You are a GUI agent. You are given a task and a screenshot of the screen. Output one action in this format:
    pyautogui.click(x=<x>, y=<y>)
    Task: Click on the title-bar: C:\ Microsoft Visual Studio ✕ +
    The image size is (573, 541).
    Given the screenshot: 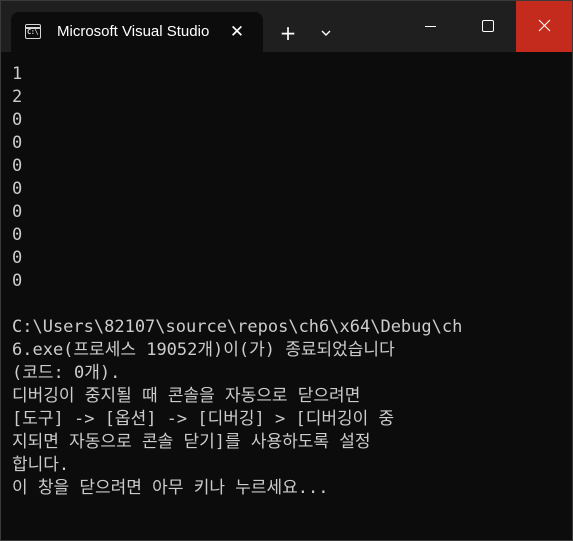 What is the action you would take?
    pyautogui.click(x=286, y=26)
    